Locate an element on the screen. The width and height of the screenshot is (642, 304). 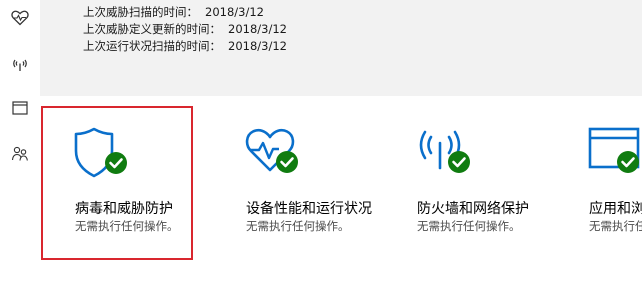
tile-title: 病毒和威胁防护 is located at coordinates (124, 209).